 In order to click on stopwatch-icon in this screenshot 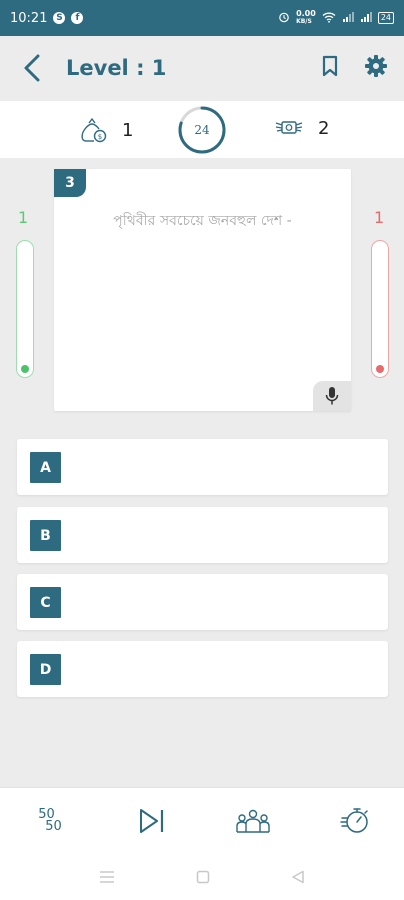, I will do `click(354, 820)`.